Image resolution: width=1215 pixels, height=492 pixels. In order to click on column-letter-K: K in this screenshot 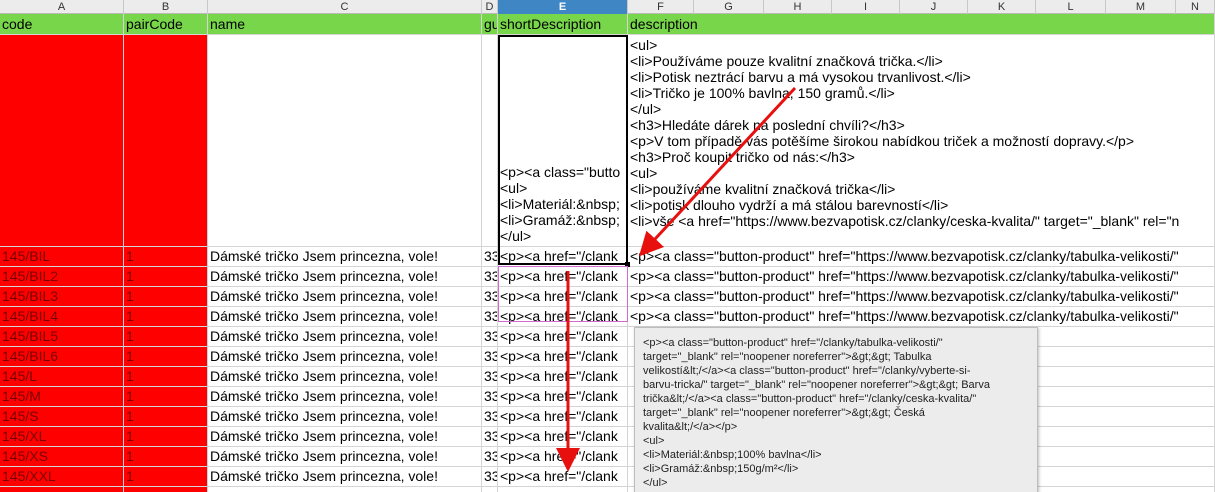, I will do `click(1002, 7)`.